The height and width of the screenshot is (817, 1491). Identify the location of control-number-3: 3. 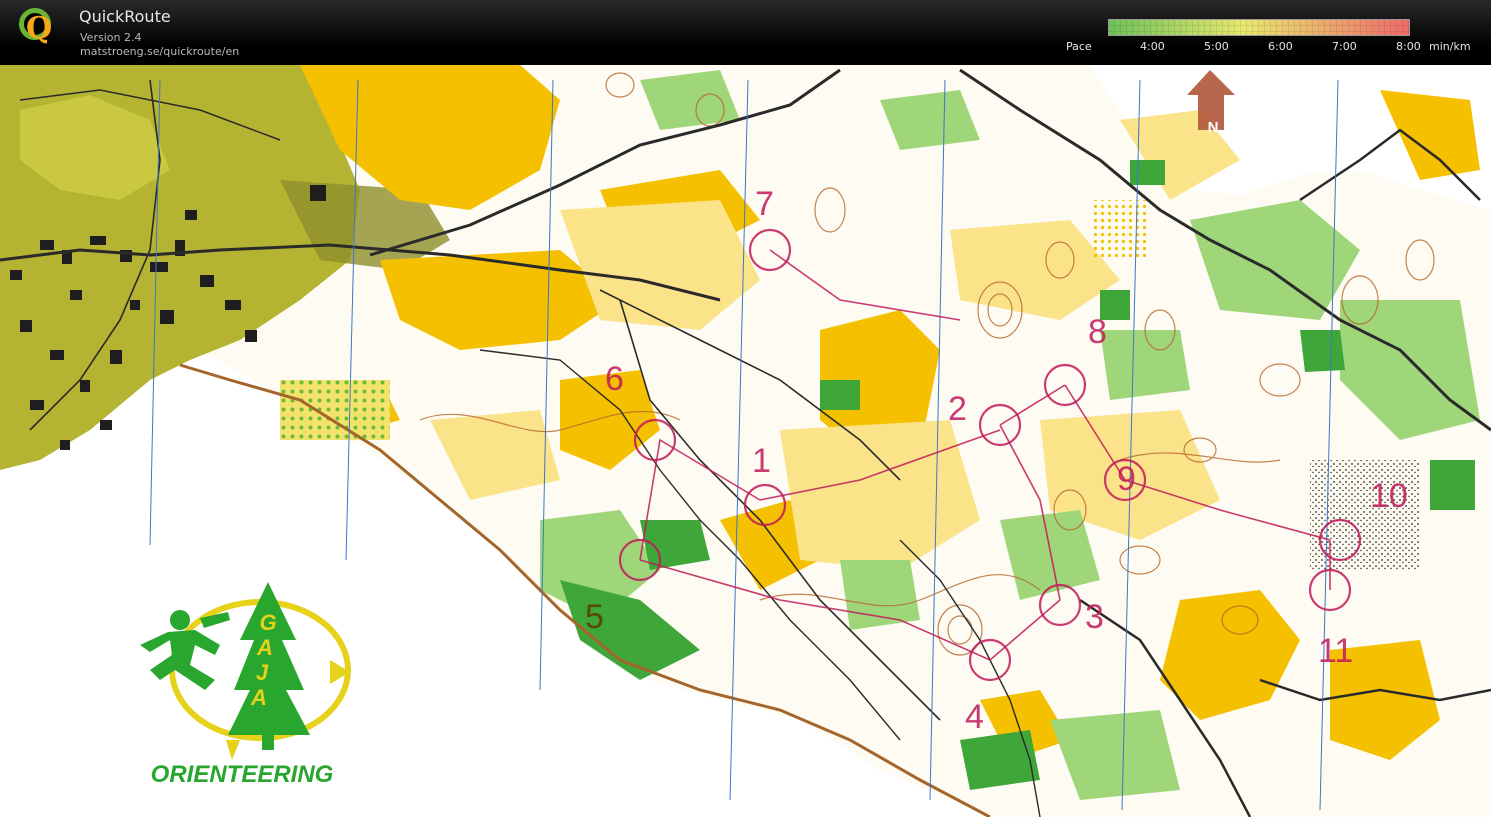
(1094, 617).